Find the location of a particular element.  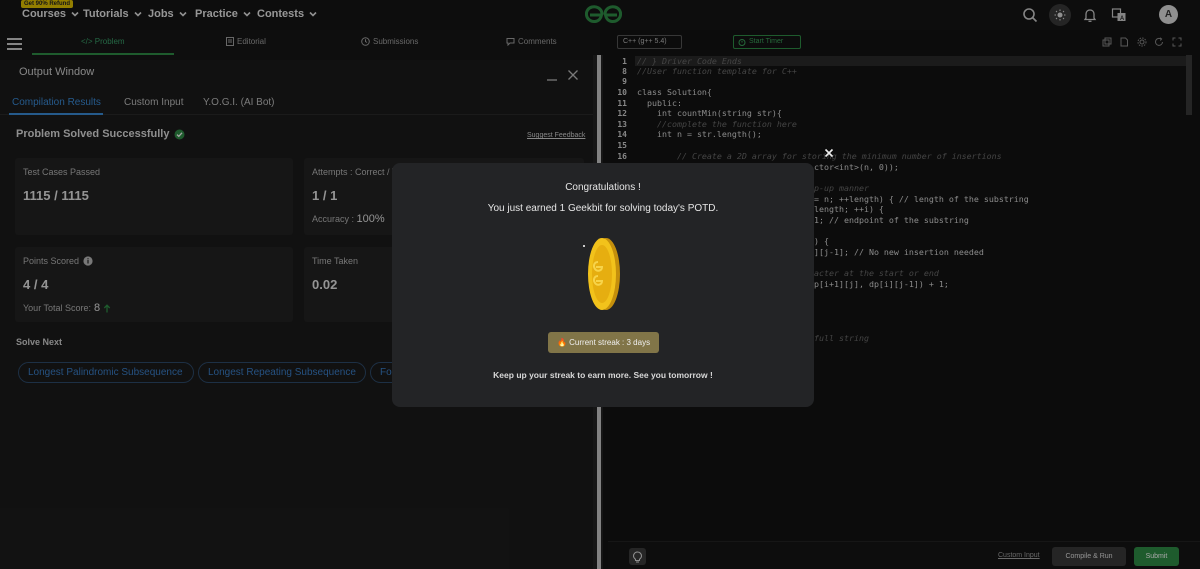

streak-badge: 🔥 Current streak : 3 days is located at coordinates (603, 342).